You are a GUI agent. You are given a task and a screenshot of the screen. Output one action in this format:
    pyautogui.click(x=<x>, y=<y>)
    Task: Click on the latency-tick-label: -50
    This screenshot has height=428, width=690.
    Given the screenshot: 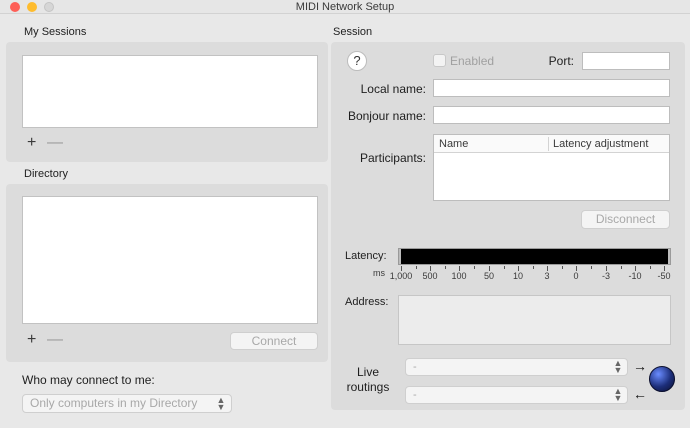 What is the action you would take?
    pyautogui.click(x=664, y=276)
    